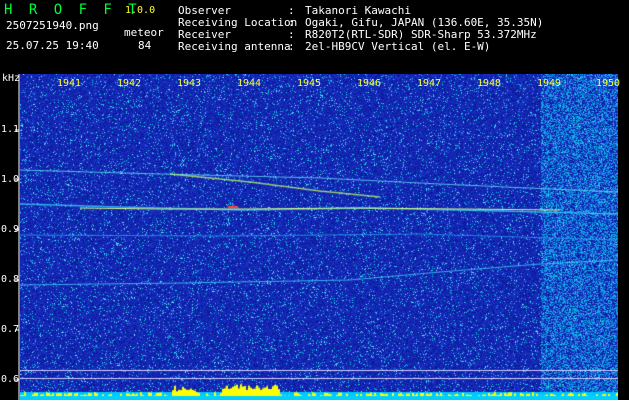 This screenshot has height=400, width=629. Describe the element at coordinates (72, 10) in the screenshot. I see `app-name: H R O F F T` at that location.